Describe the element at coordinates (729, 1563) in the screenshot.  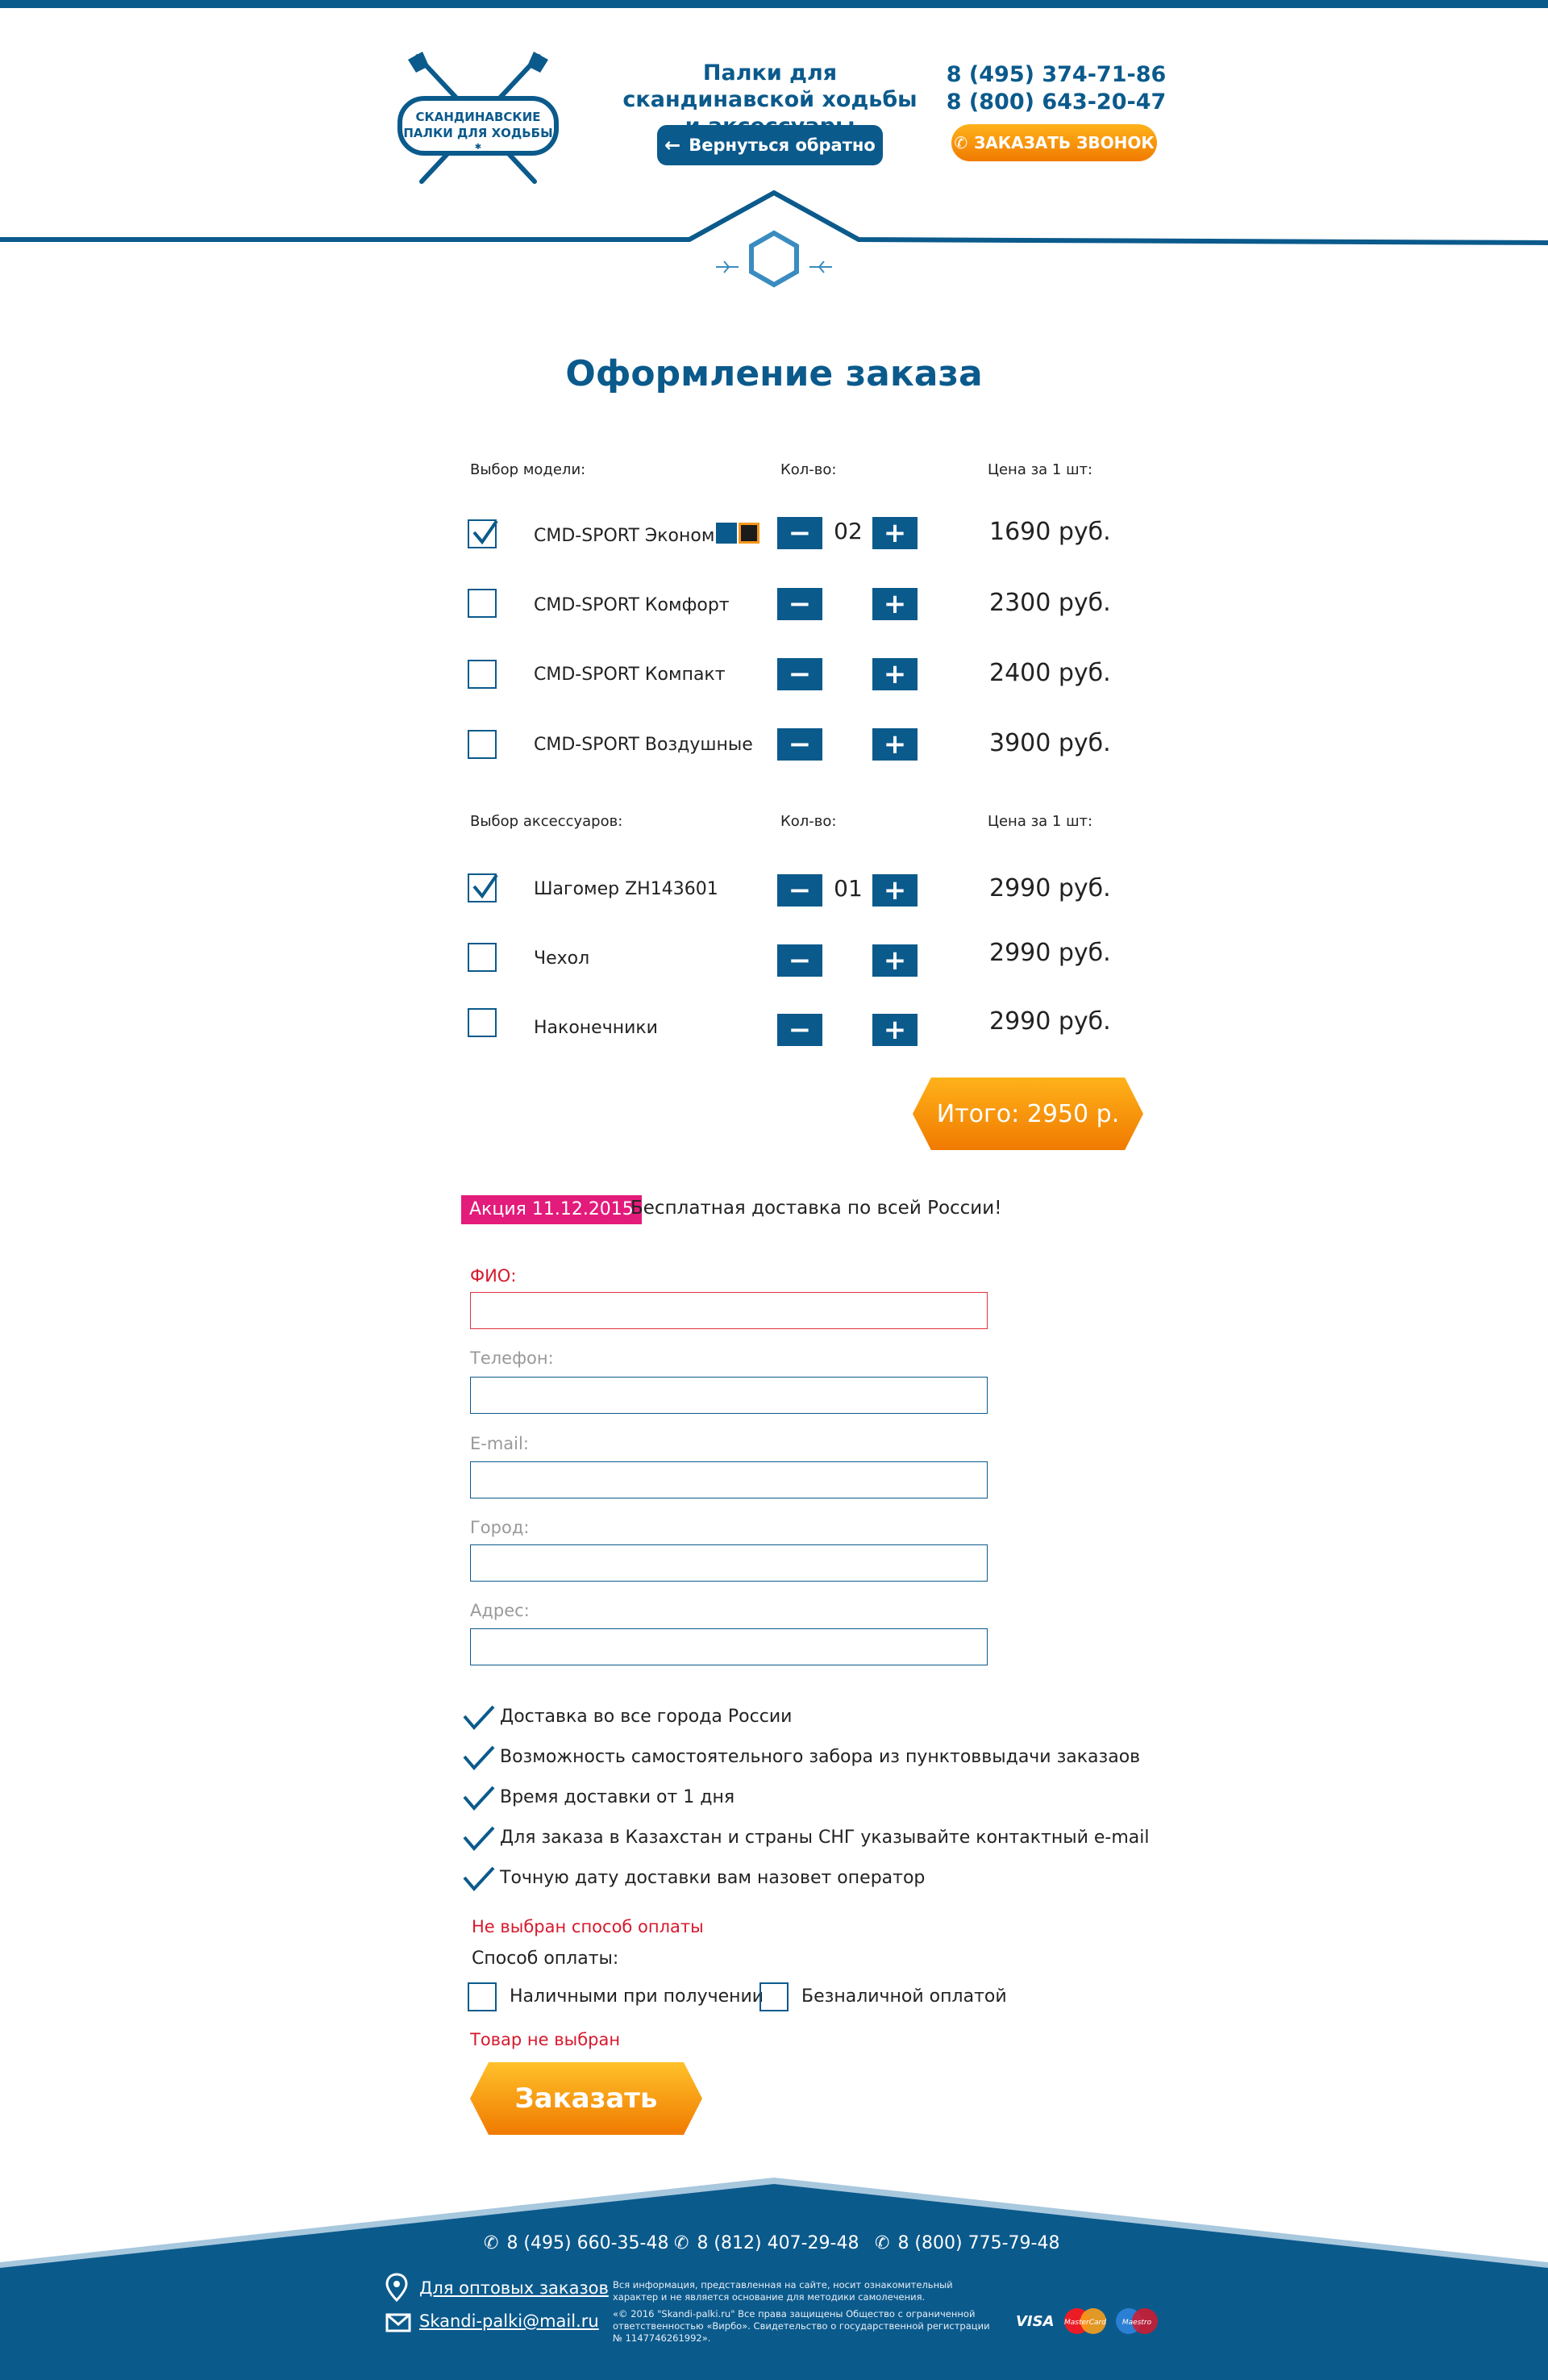
I see `city-input` at that location.